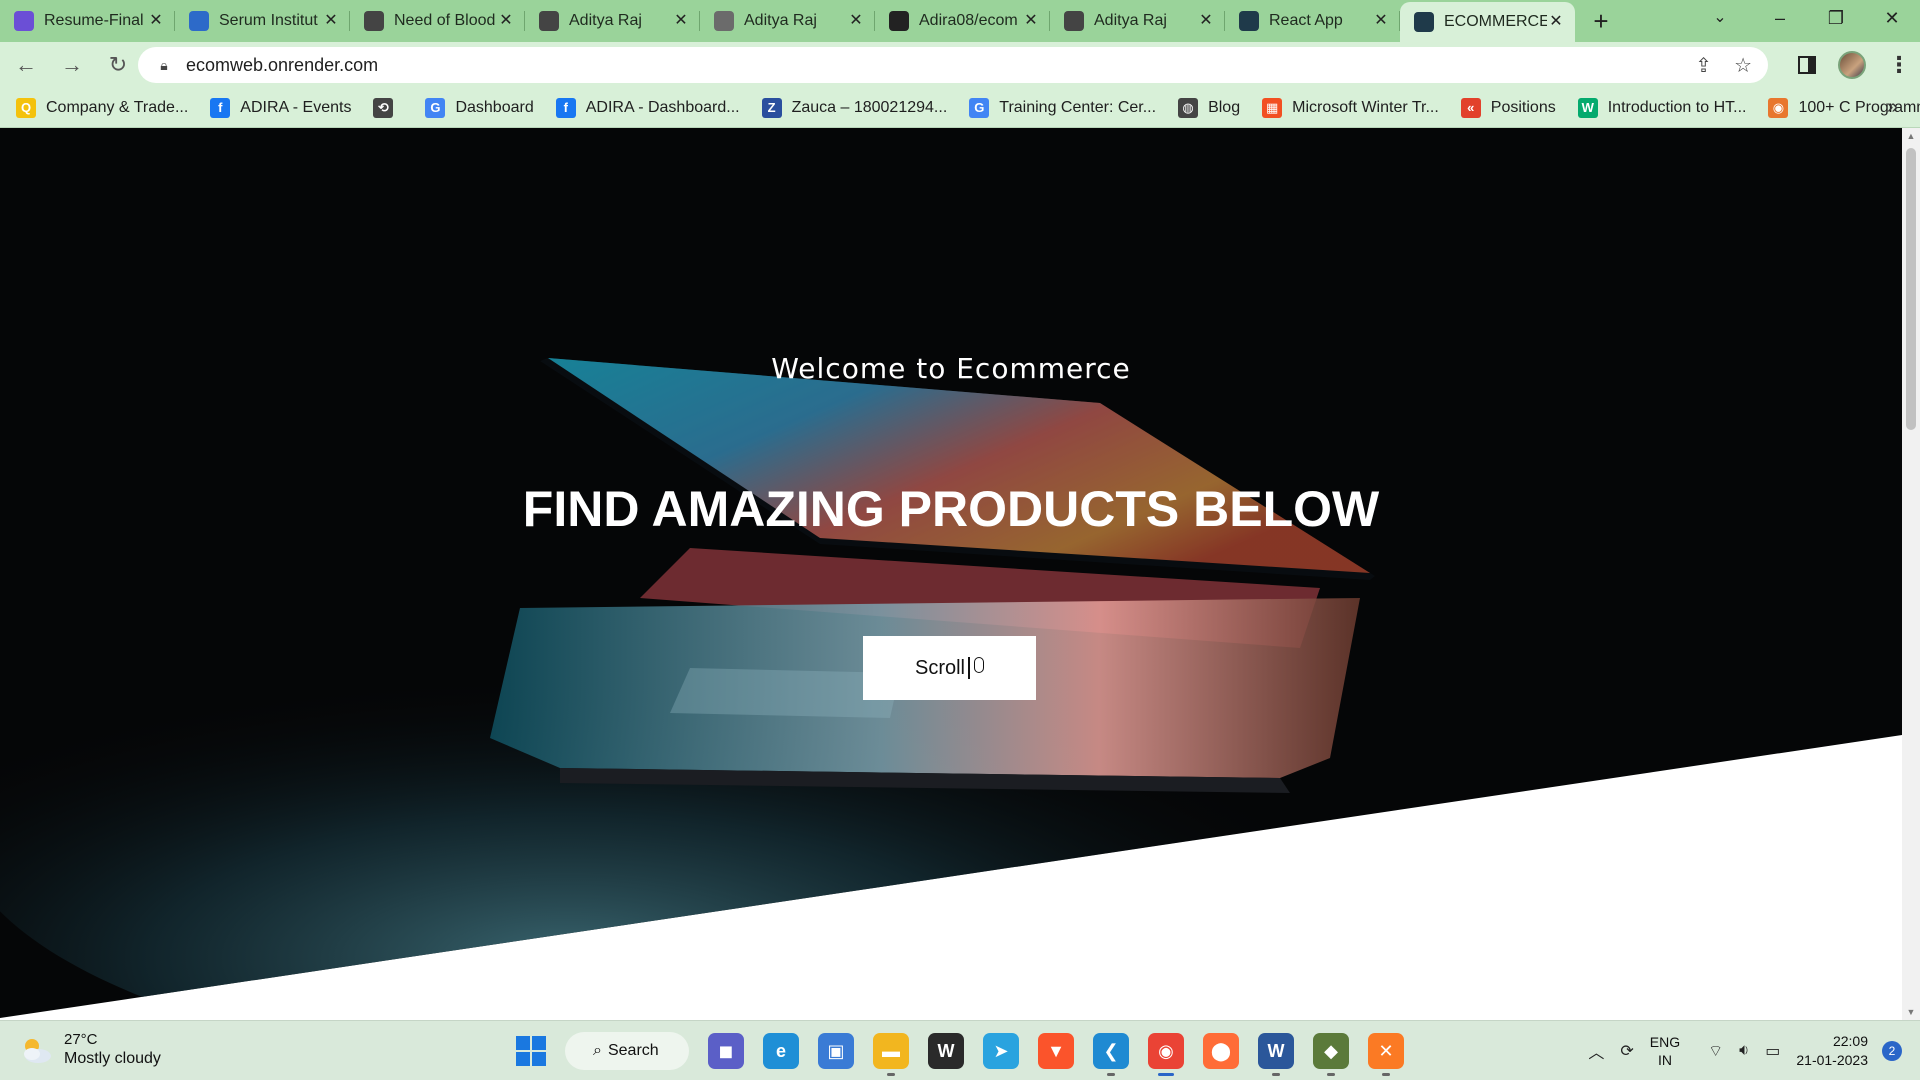 Image resolution: width=1920 pixels, height=1080 pixels. I want to click on app-glyph: ⬤, so click(1221, 1050).